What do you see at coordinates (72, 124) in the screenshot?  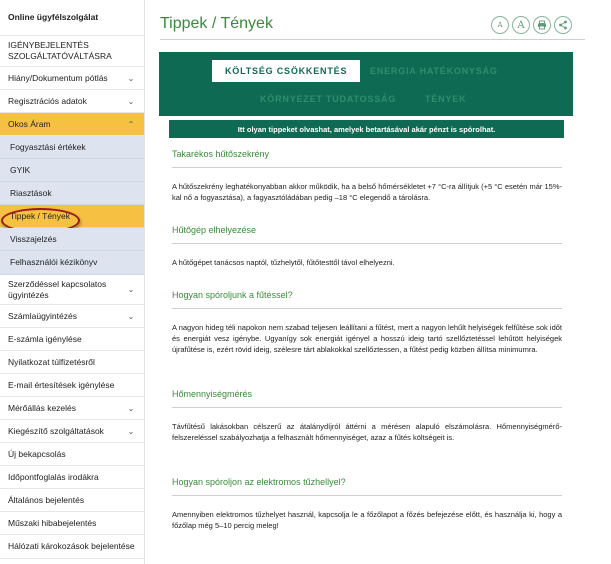 I see `sidebar-item-okos-aram: Okos Áram ⌃` at bounding box center [72, 124].